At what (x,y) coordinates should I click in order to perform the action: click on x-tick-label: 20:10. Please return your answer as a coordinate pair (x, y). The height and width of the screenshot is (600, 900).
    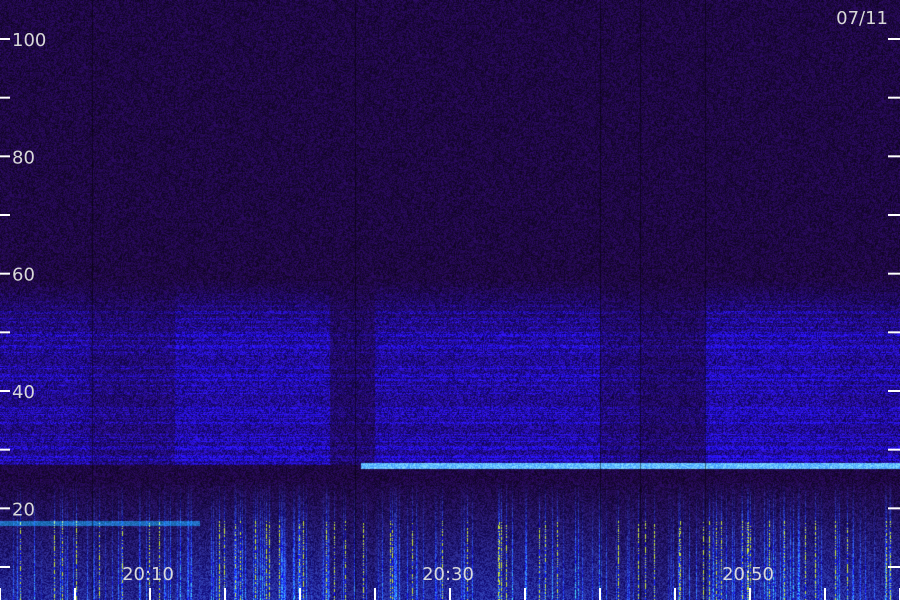
    Looking at the image, I should click on (148, 574).